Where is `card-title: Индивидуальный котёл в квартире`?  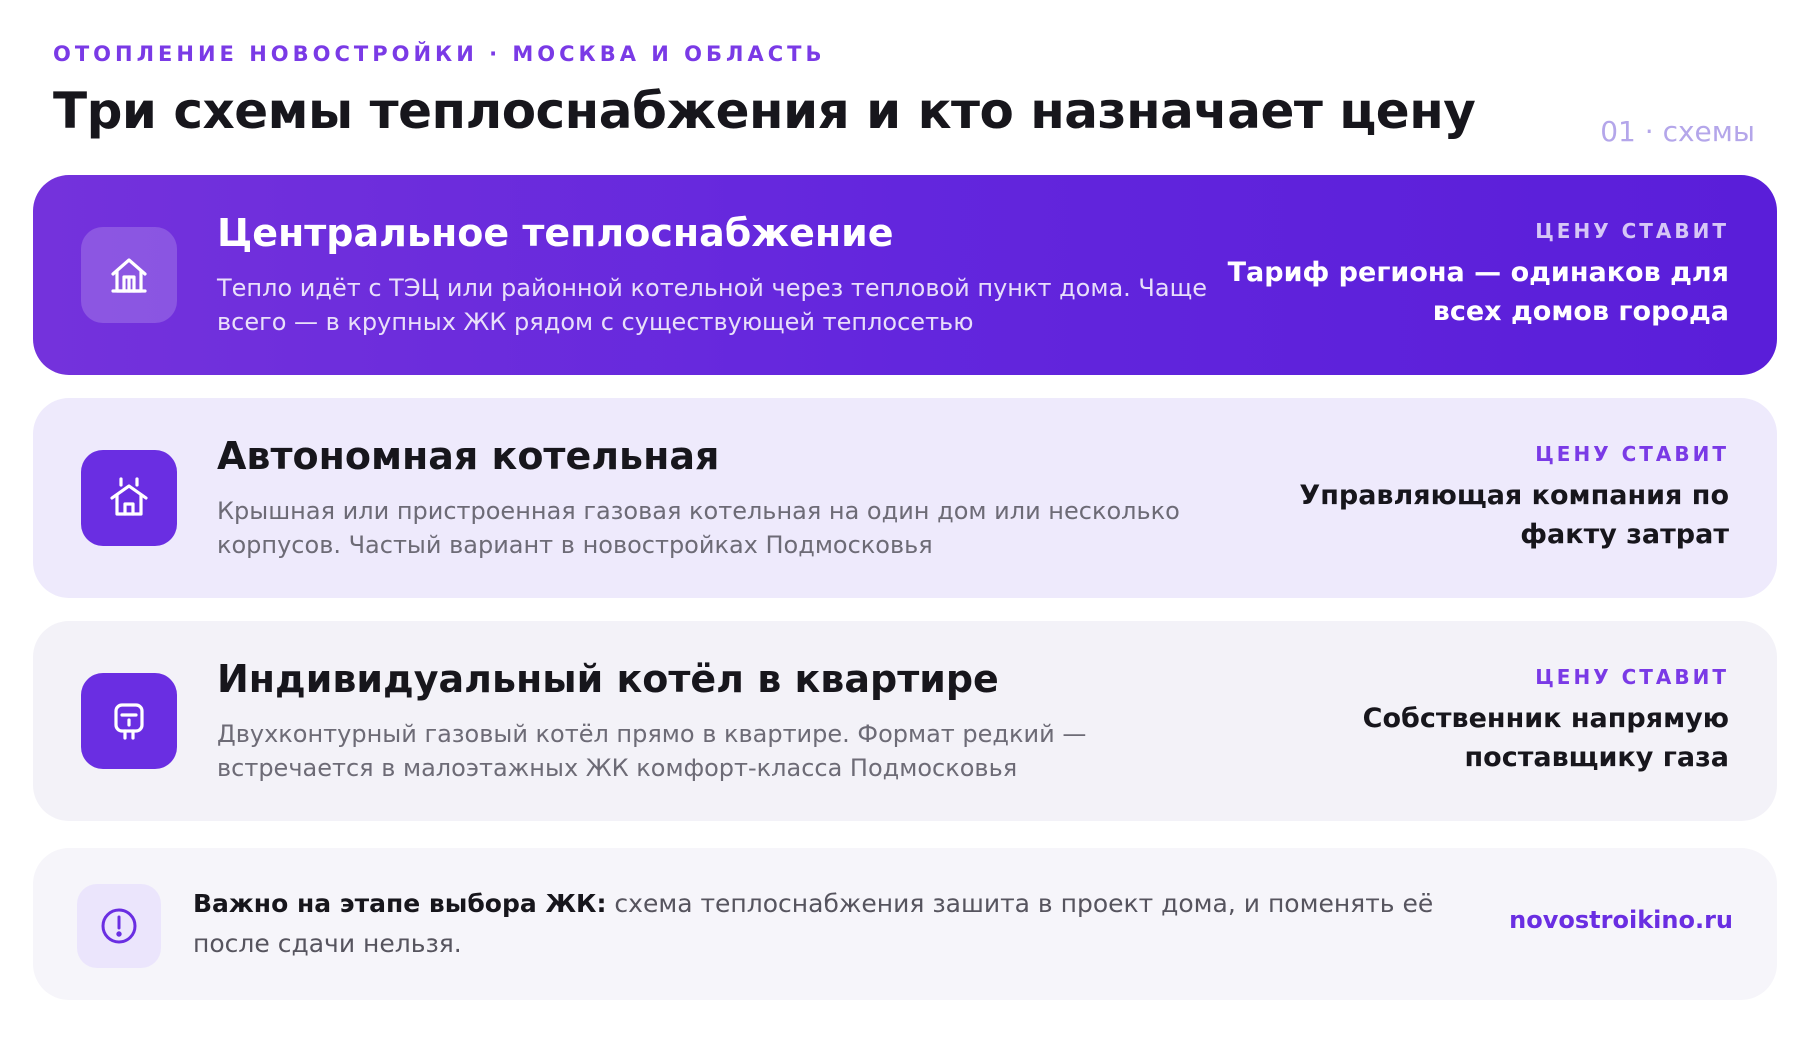
card-title: Индивидуальный котёл в квартире is located at coordinates (608, 679).